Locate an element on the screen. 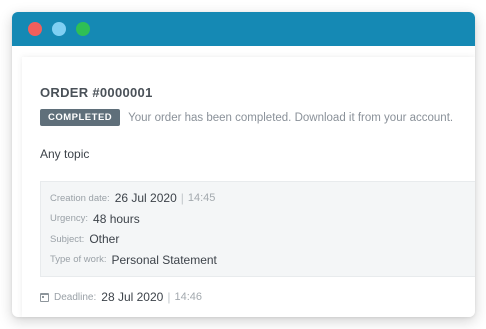 The height and width of the screenshot is (329, 486). deadline-row: Deadline: 28 Jul 2020 | 14:46 is located at coordinates (121, 297).